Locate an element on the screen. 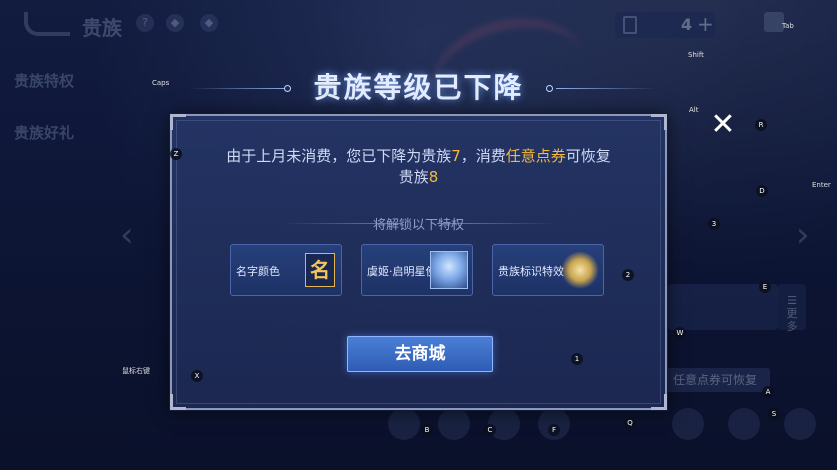 This screenshot has height=470, width=837. key-hint-a: A is located at coordinates (768, 392).